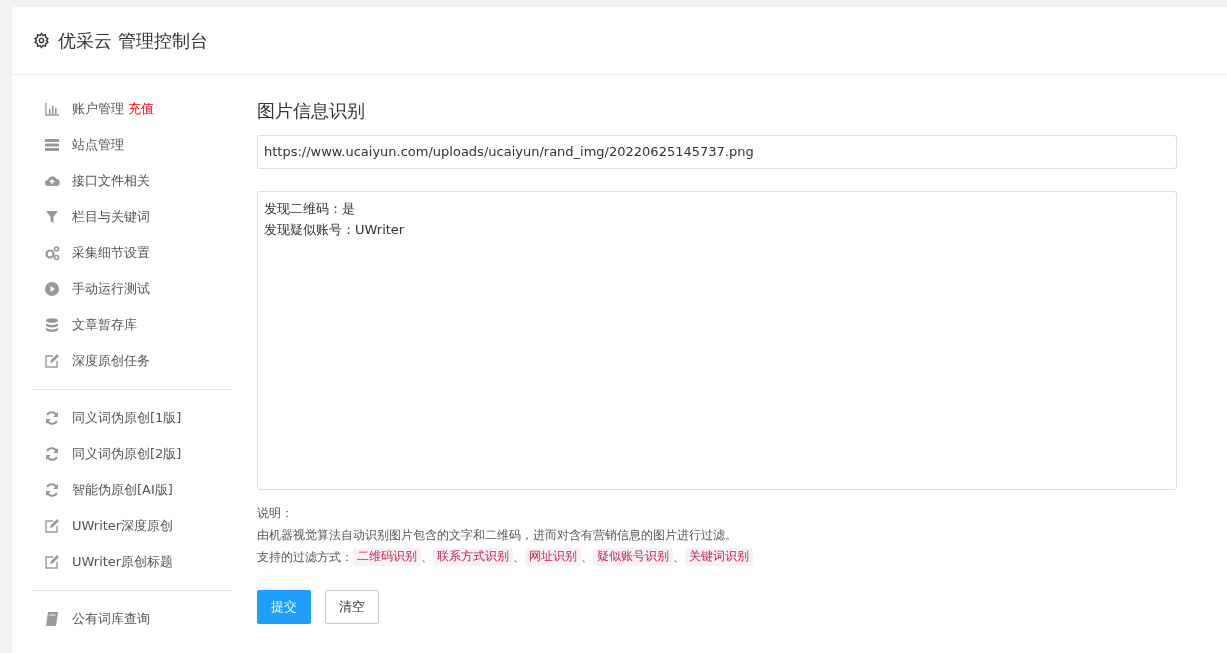  I want to click on sidebar-link: 手动运行测试, so click(111, 289).